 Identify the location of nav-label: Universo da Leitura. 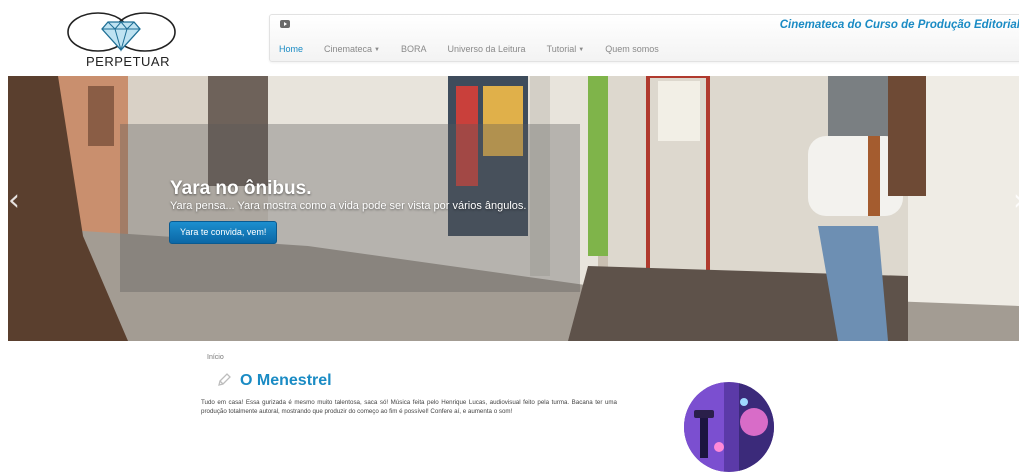
(486, 49).